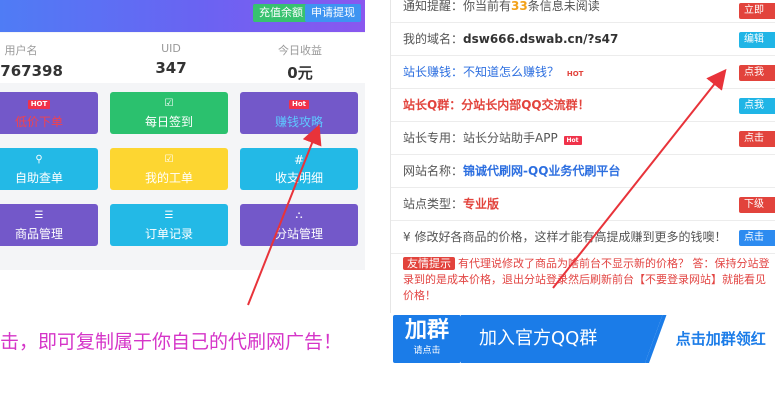 Image resolution: width=775 pixels, height=400 pixels. I want to click on arrow-to-earning-button, so click(639, 178).